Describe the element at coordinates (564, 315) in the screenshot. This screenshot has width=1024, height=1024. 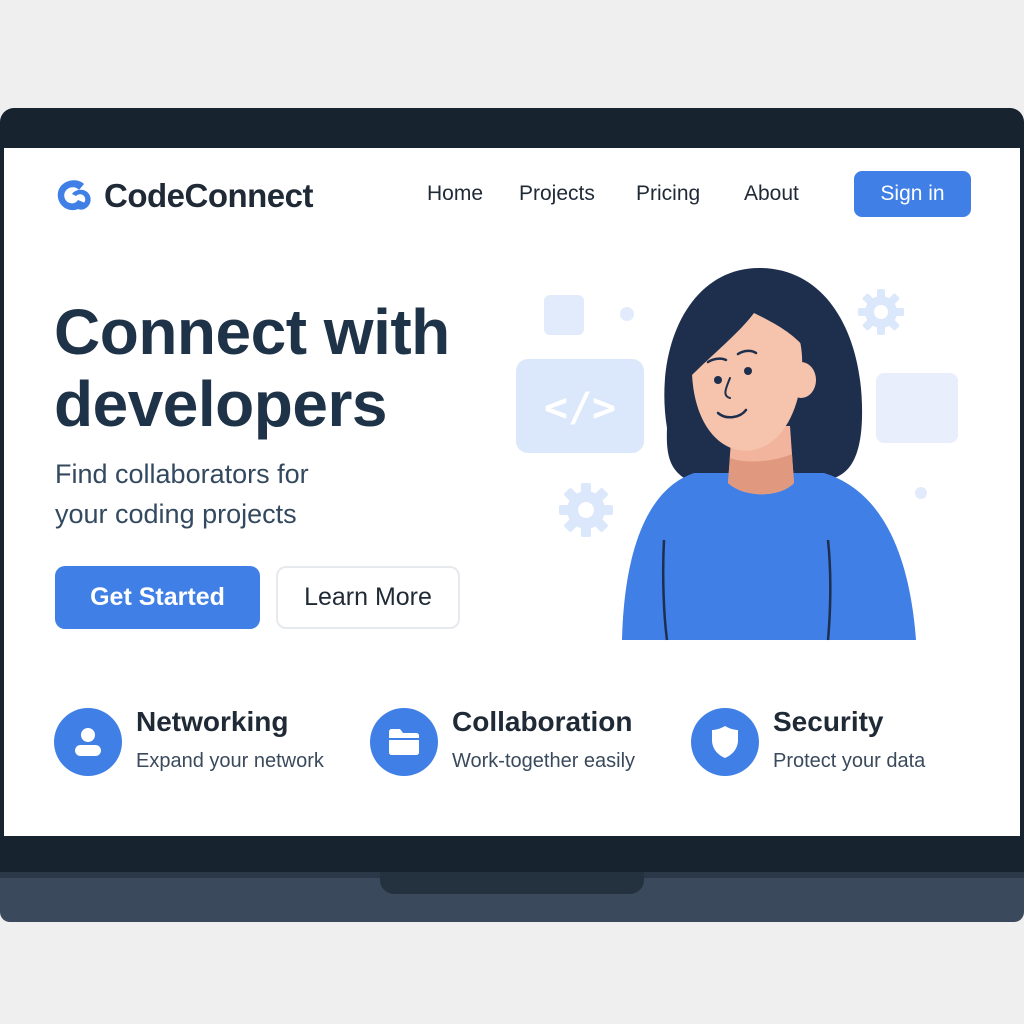
I see `deco-square` at that location.